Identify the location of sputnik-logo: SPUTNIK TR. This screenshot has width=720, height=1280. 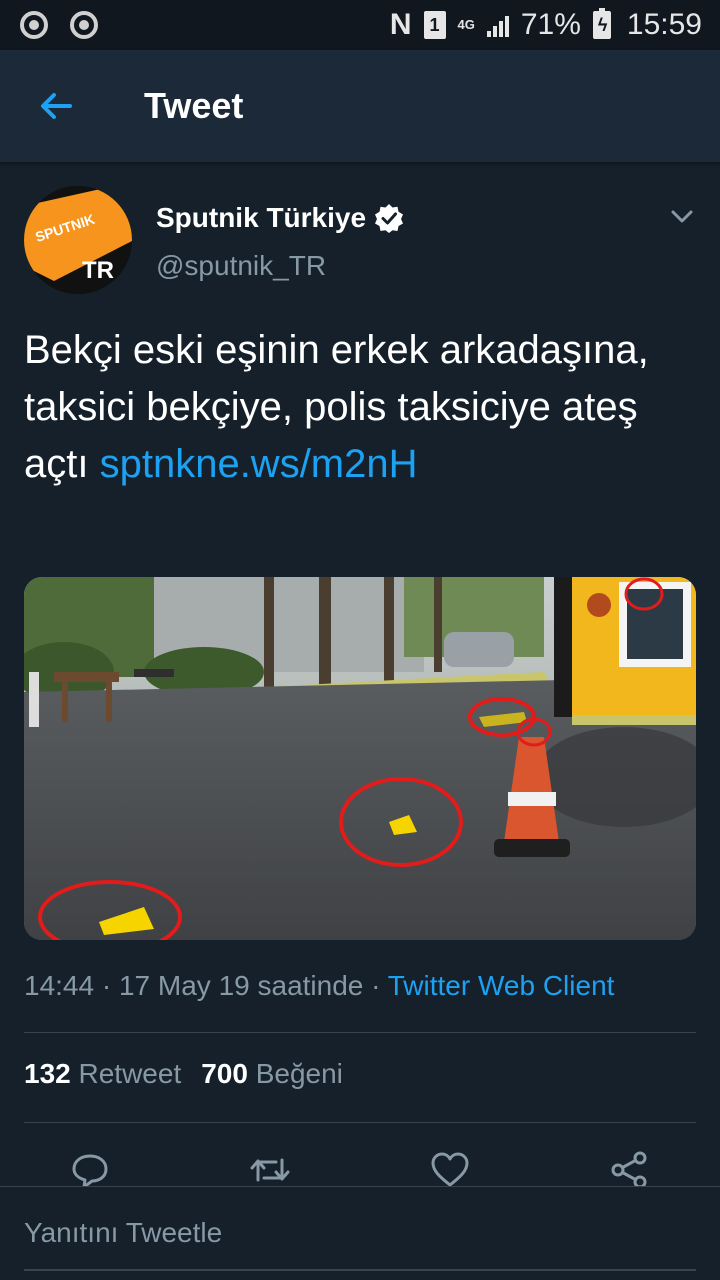
(78, 240).